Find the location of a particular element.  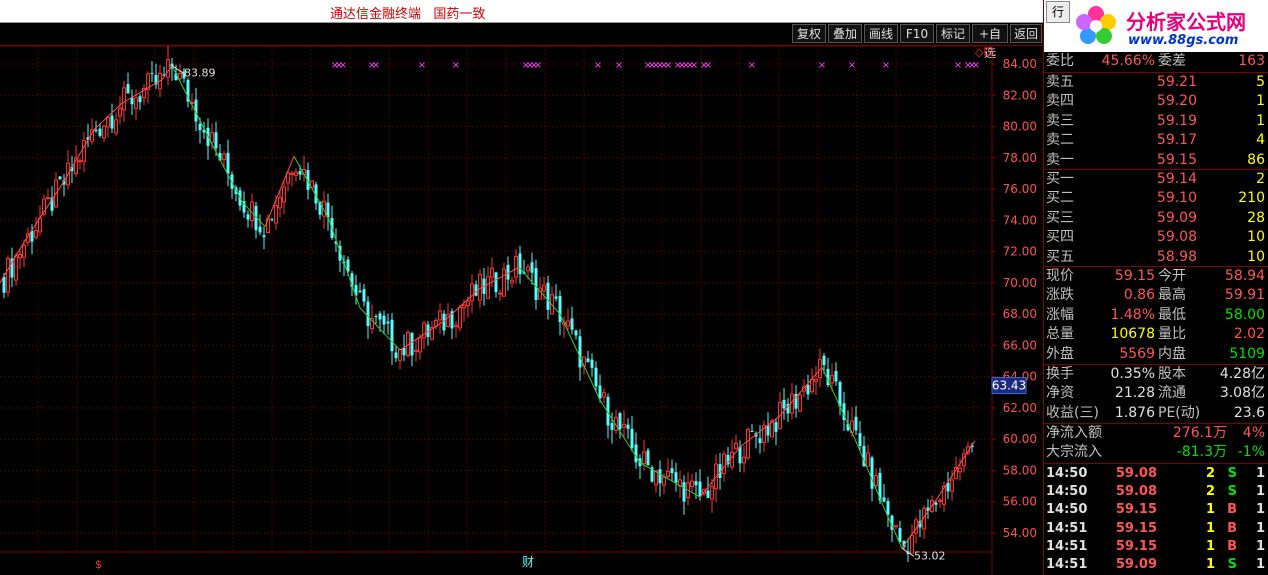

logo-url: www.88gs.com is located at coordinates (1183, 40).